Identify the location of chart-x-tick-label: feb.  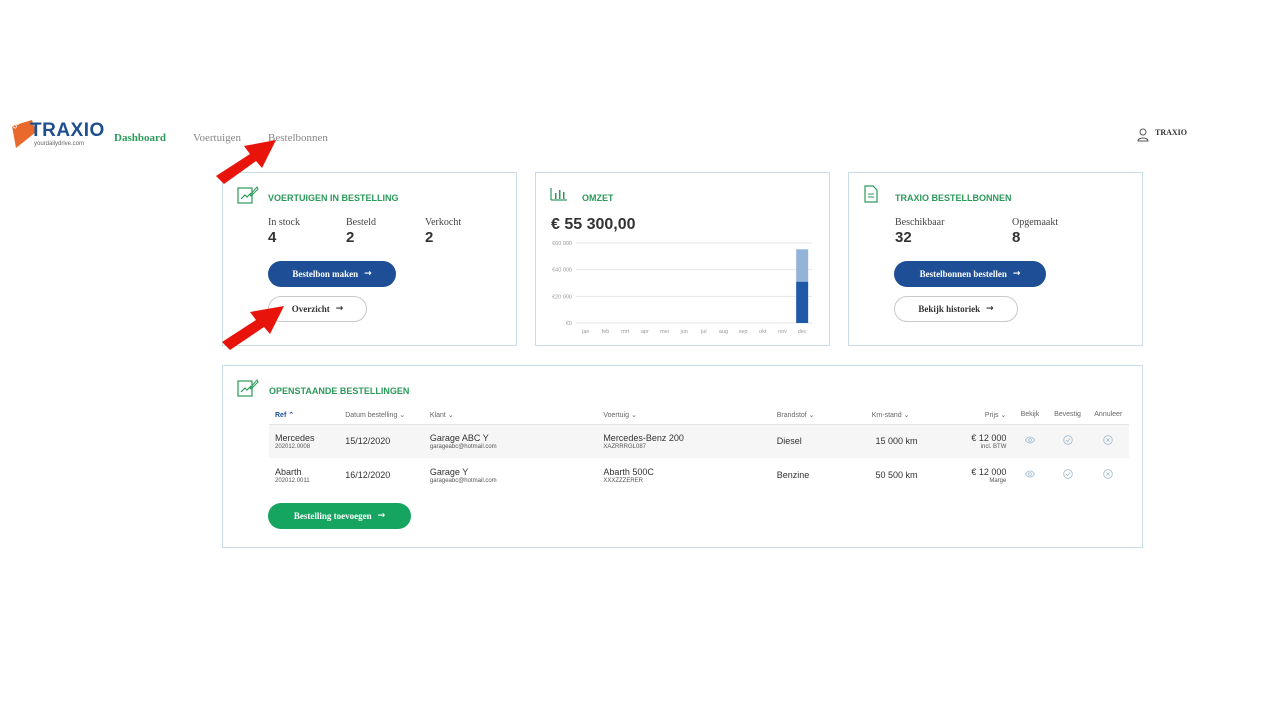
(606, 332).